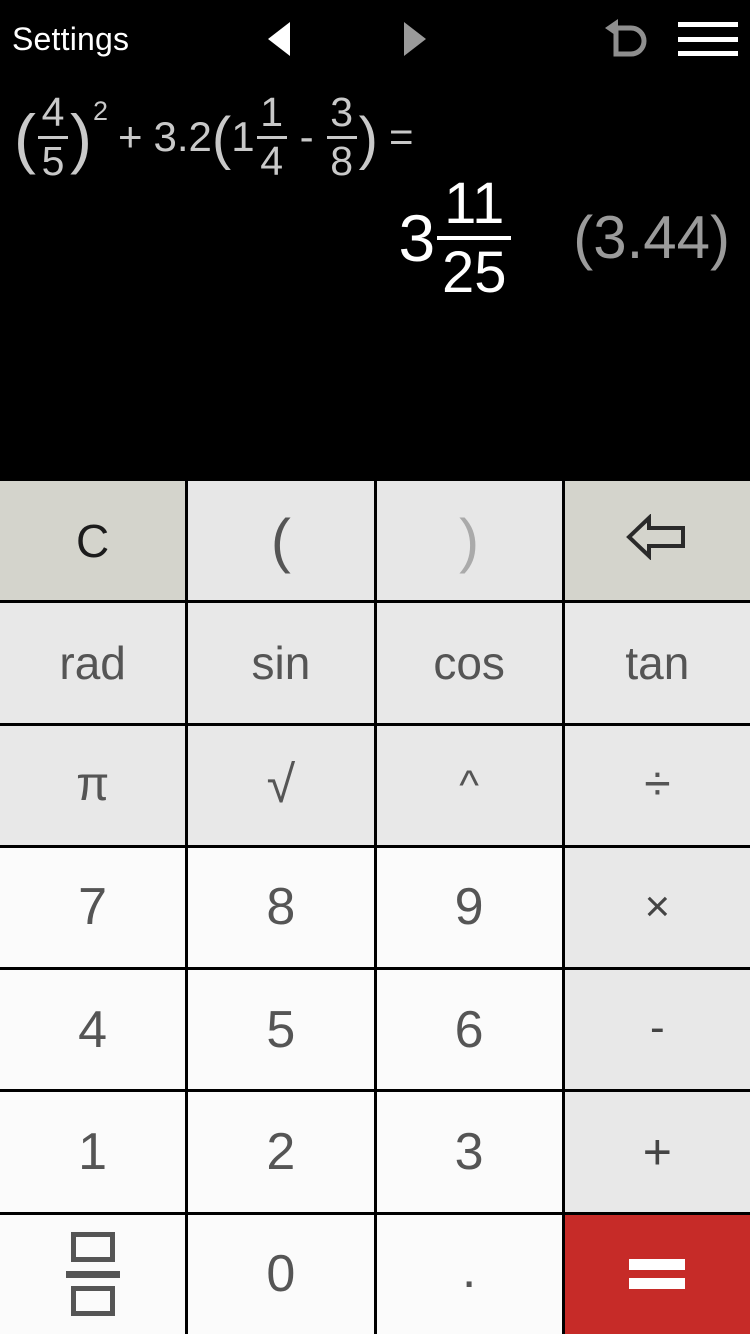 Image resolution: width=750 pixels, height=1334 pixels. What do you see at coordinates (415, 39) in the screenshot?
I see `triangle-right-icon` at bounding box center [415, 39].